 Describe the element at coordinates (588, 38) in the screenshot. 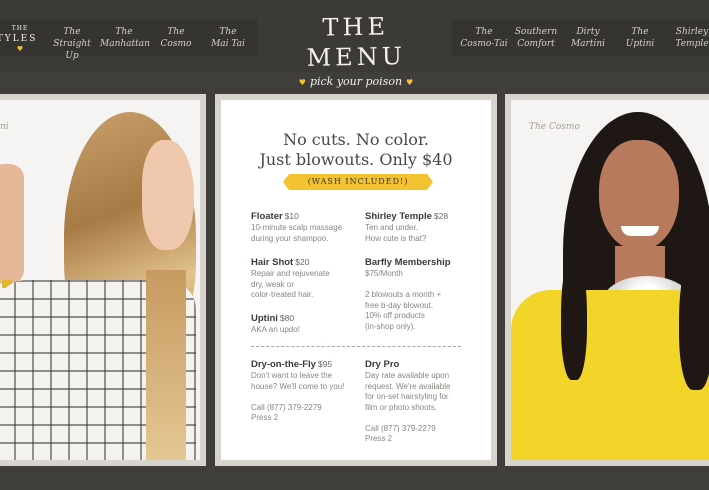

I see `nav-item-dirty-martini: Dirty Martini` at that location.